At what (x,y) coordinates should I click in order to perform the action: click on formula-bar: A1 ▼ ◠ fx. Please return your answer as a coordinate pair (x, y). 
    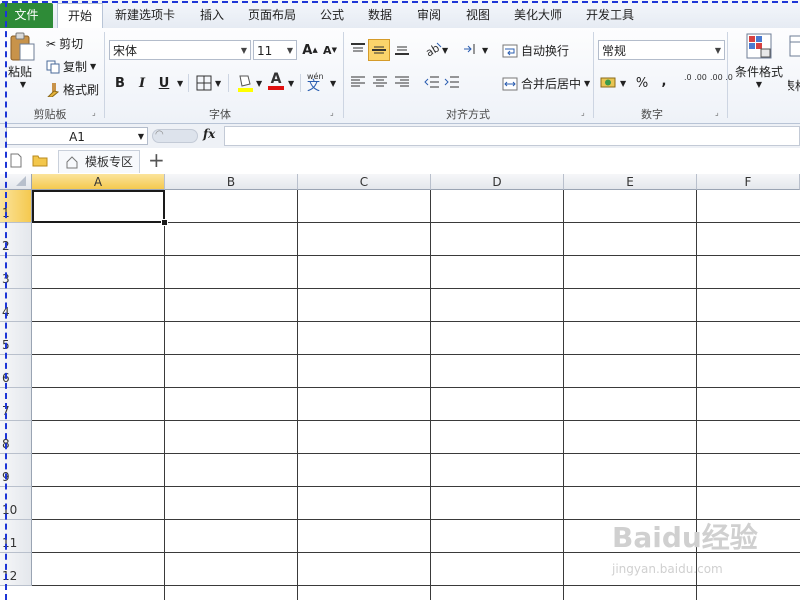
    Looking at the image, I should click on (400, 136).